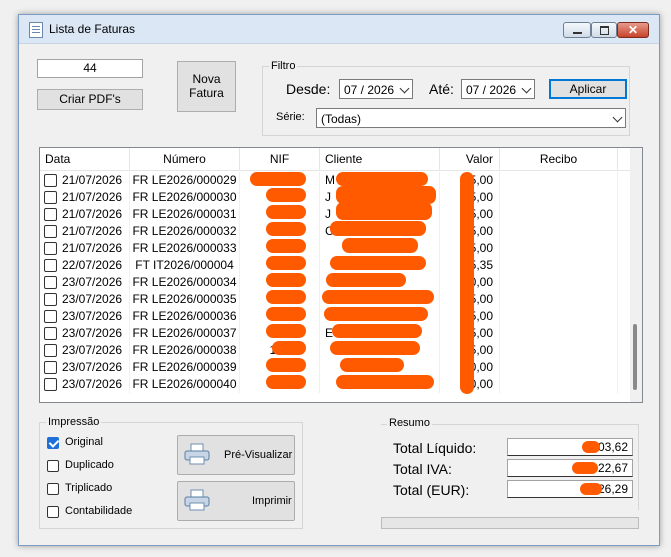 The height and width of the screenshot is (557, 671). Describe the element at coordinates (74, 422) in the screenshot. I see `print-group-label: Impressão` at that location.